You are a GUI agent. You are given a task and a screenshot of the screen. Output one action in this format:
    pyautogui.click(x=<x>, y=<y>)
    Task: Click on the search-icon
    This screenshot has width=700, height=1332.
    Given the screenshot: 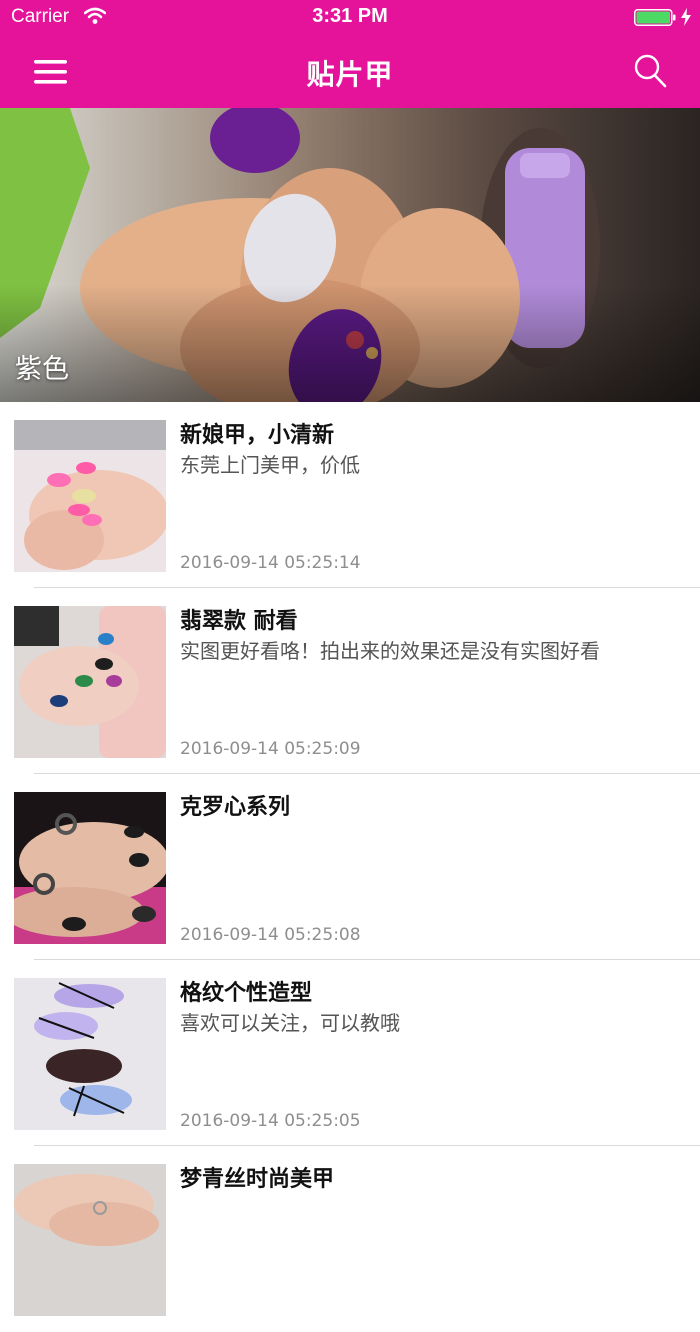 What is the action you would take?
    pyautogui.click(x=650, y=71)
    